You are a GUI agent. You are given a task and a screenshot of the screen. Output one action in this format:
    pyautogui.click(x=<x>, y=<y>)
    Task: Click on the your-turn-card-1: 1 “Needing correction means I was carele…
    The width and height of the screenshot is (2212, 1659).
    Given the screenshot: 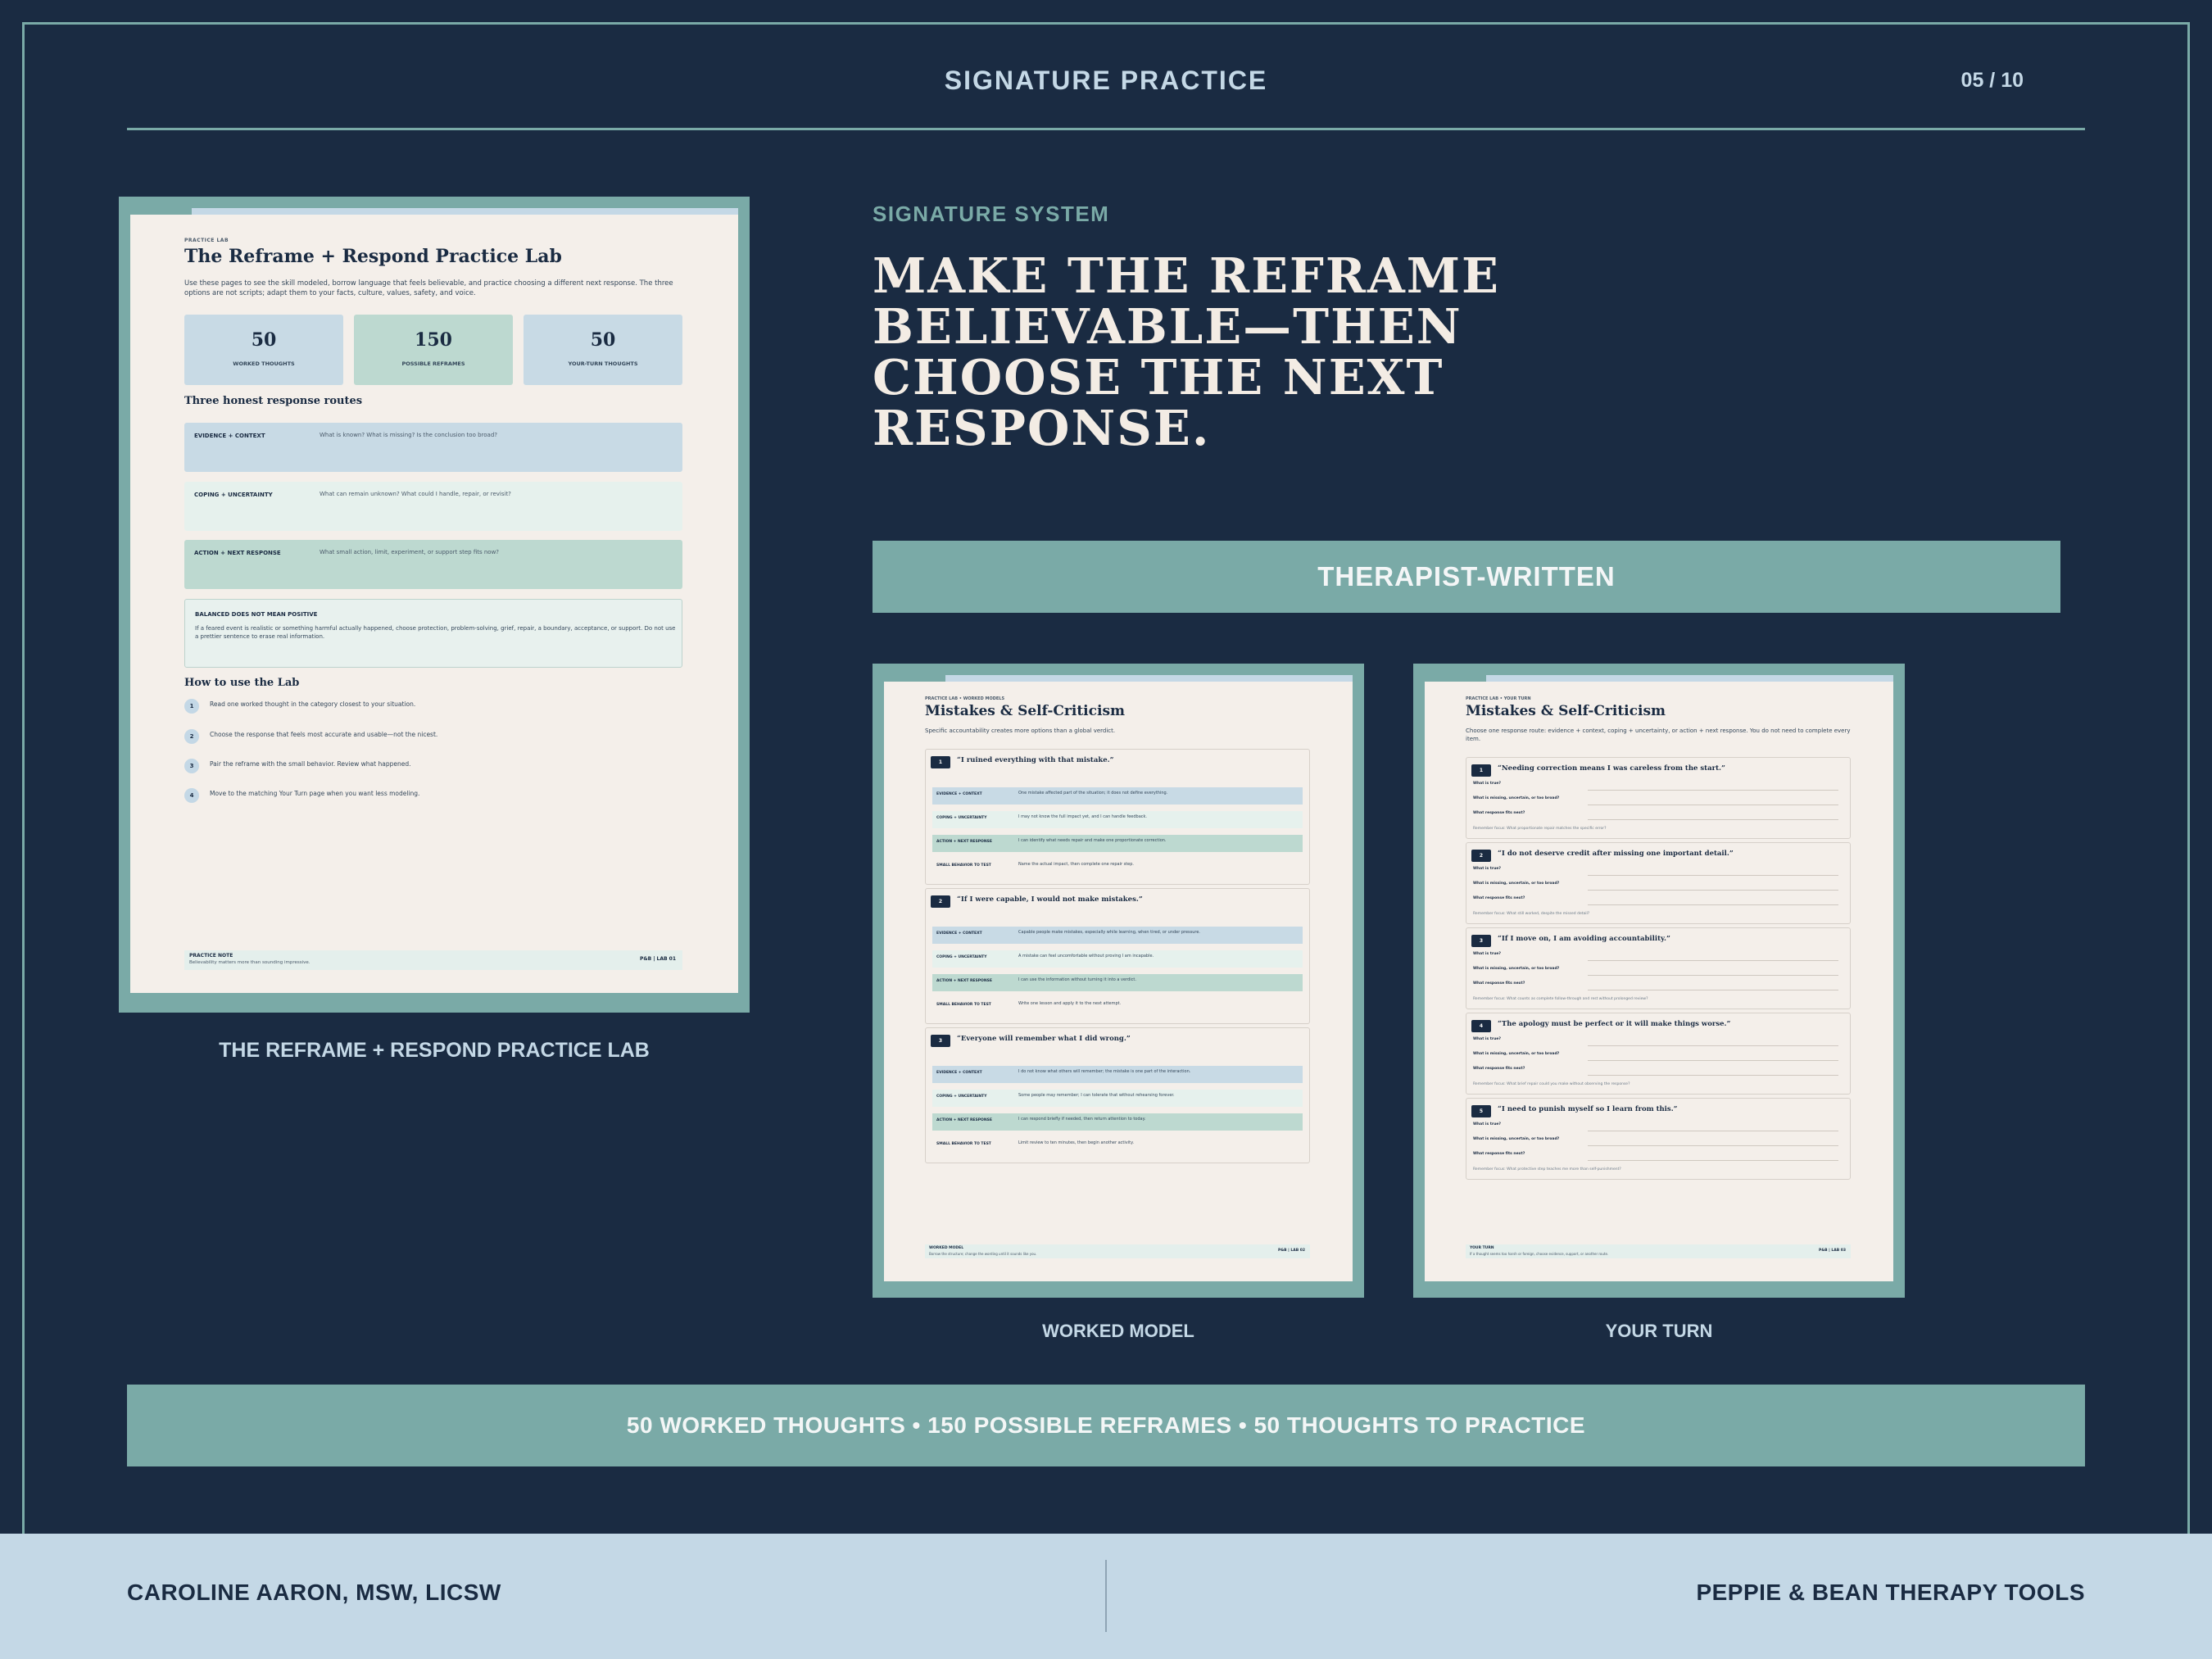 What is the action you would take?
    pyautogui.click(x=1658, y=798)
    